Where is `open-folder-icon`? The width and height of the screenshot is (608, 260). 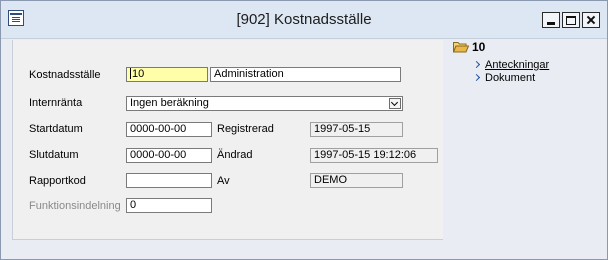 open-folder-icon is located at coordinates (461, 47).